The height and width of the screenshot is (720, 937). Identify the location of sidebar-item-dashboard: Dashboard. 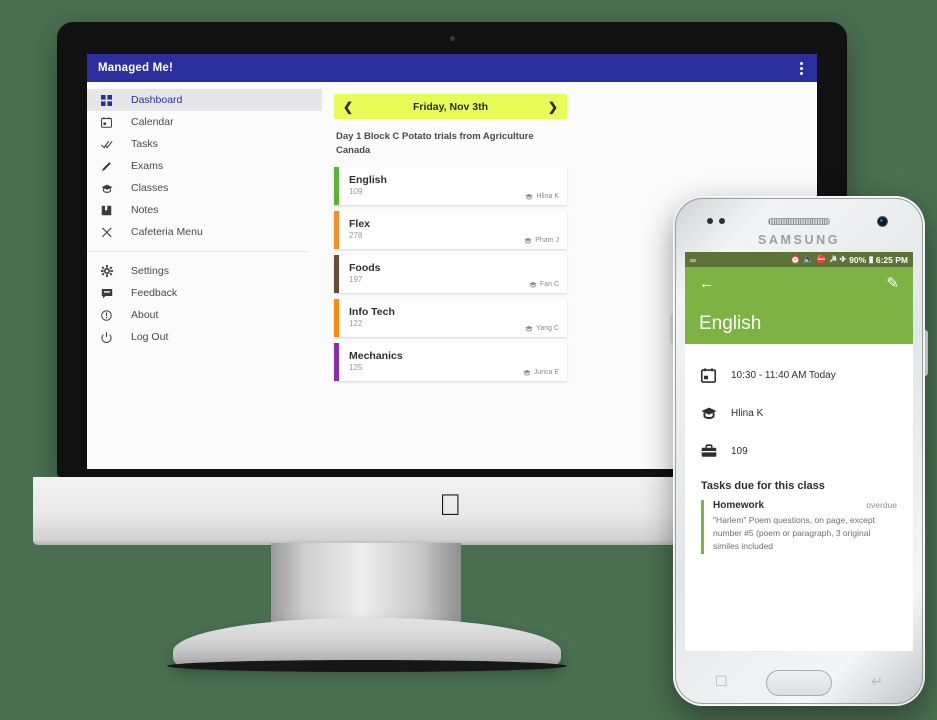
(204, 100).